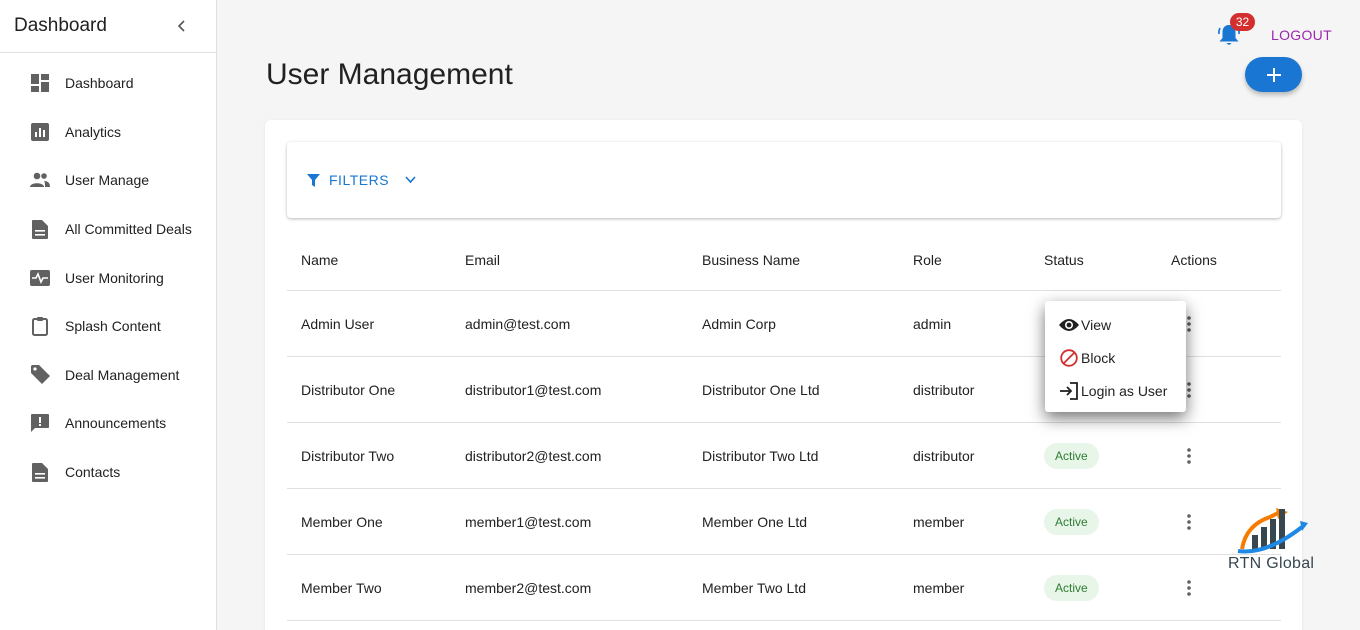 The width and height of the screenshot is (1360, 630). Describe the element at coordinates (40, 423) in the screenshot. I see `announcement-icon` at that location.